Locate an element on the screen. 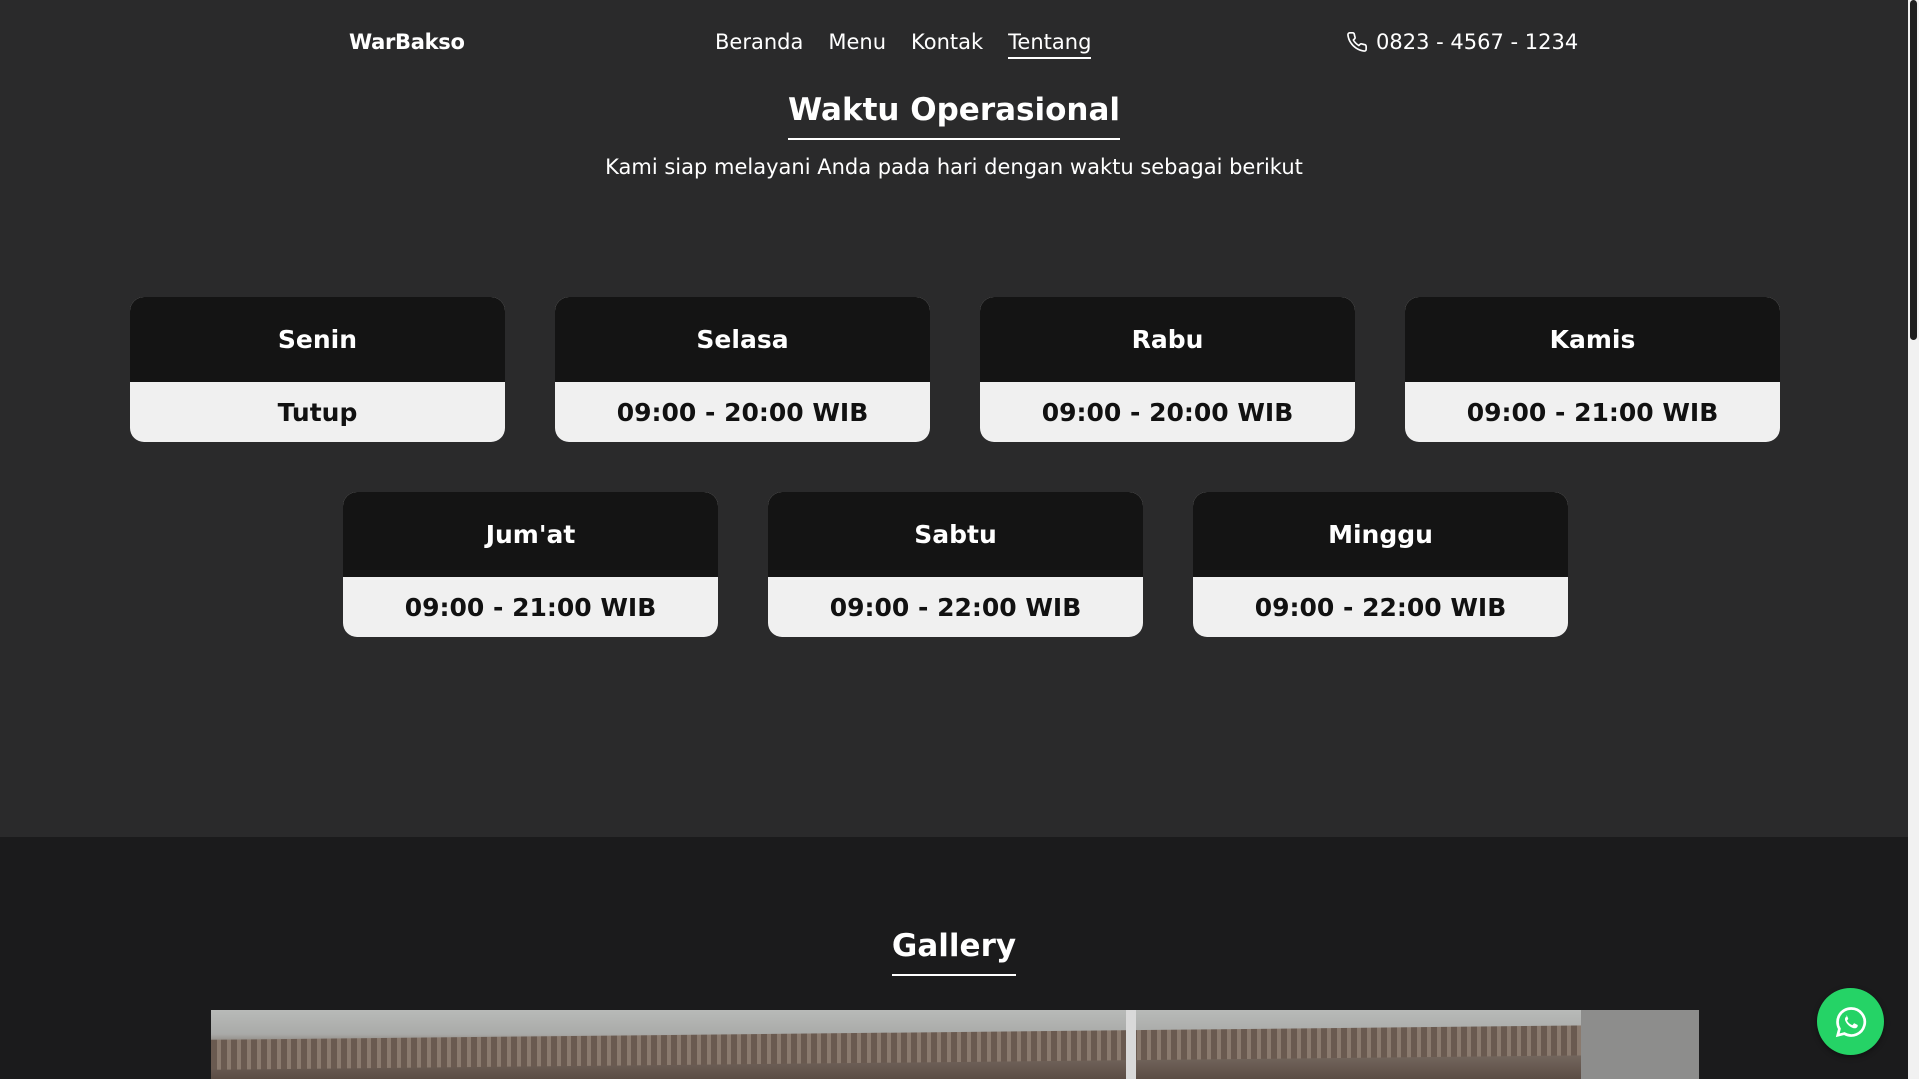 This screenshot has height=1079, width=1919. day-label: Selasa is located at coordinates (742, 339).